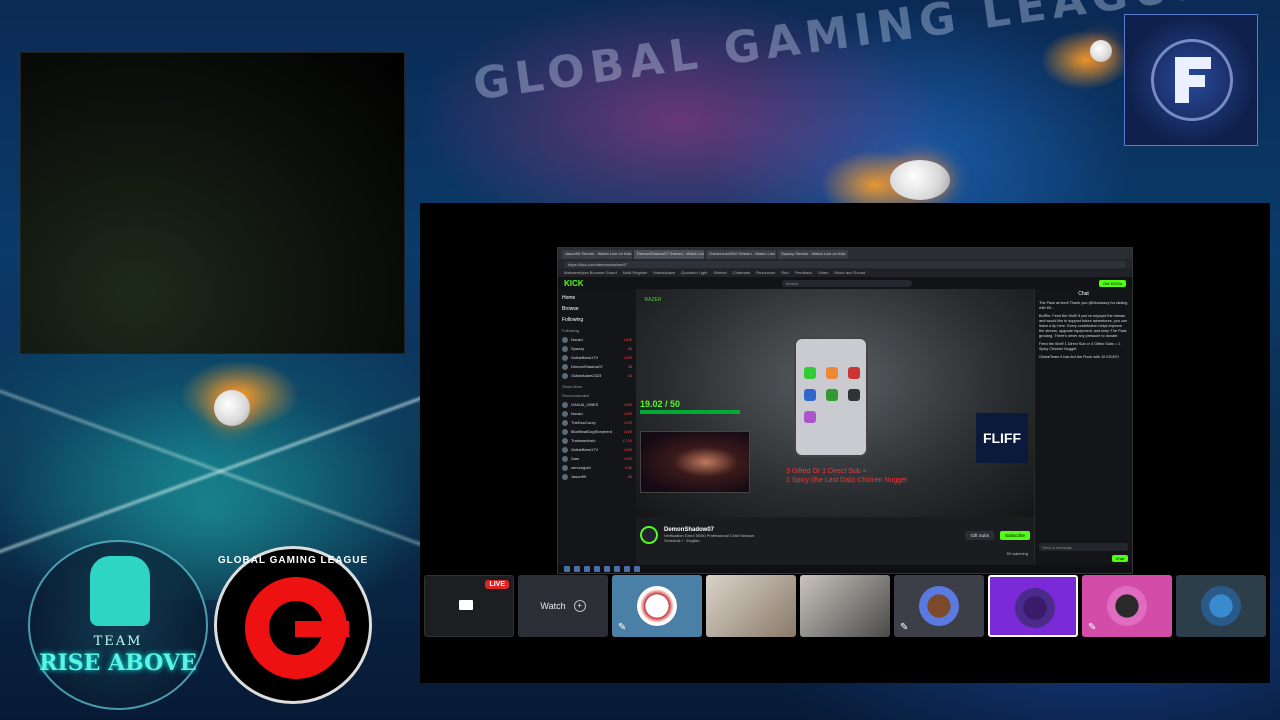 Image resolution: width=1280 pixels, height=720 pixels. What do you see at coordinates (597, 375) in the screenshot?
I see `following-channel: GuitarAdam2323 45` at bounding box center [597, 375].